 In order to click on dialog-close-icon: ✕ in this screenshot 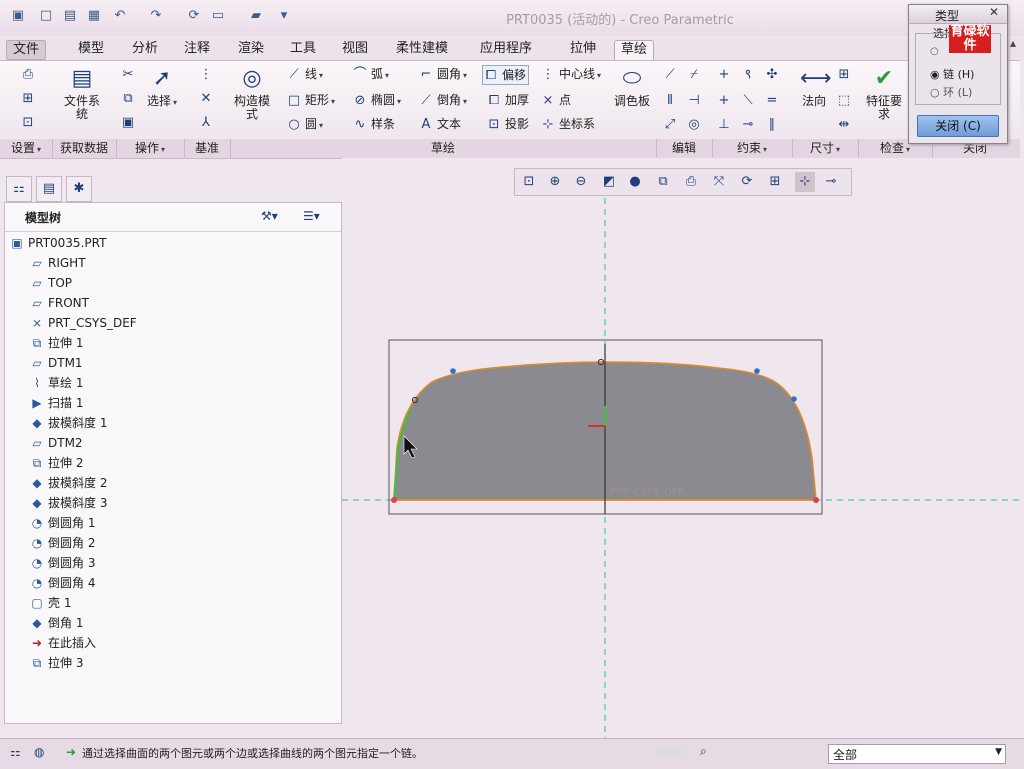, I will do `click(994, 12)`.